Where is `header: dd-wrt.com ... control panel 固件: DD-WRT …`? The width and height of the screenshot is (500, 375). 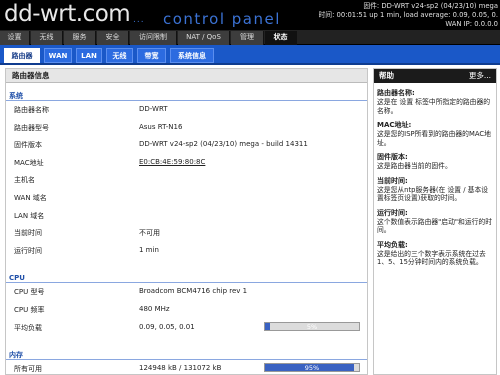
header: dd-wrt.com ... control panel 固件: DD-WRT … is located at coordinates (250, 15).